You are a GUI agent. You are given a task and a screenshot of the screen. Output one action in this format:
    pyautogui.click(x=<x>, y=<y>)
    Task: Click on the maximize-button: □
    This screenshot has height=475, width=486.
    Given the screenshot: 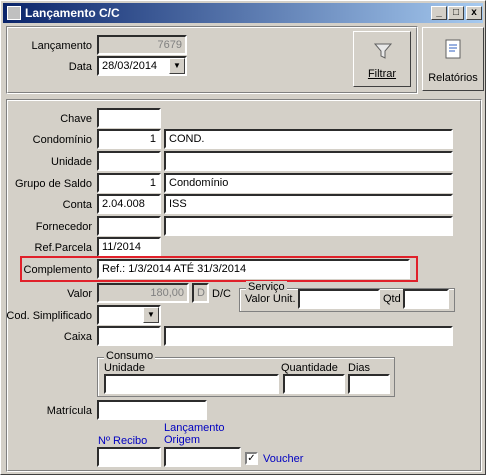 What is the action you would take?
    pyautogui.click(x=456, y=13)
    